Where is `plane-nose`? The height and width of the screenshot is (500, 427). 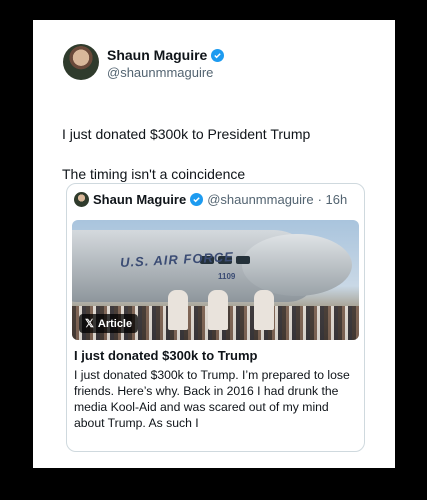
plane-nose is located at coordinates (297, 265).